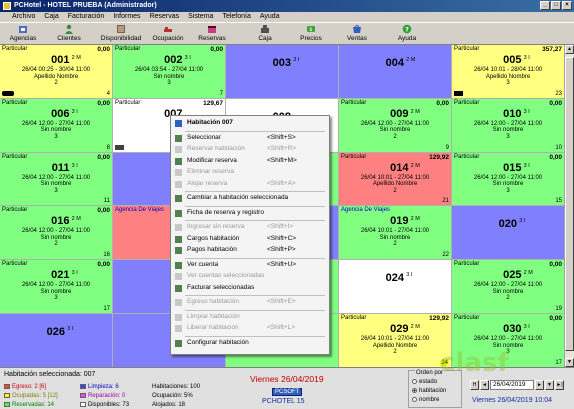 The image size is (574, 409). What do you see at coordinates (549, 385) in the screenshot?
I see `dropdown-icon: ▼` at bounding box center [549, 385].